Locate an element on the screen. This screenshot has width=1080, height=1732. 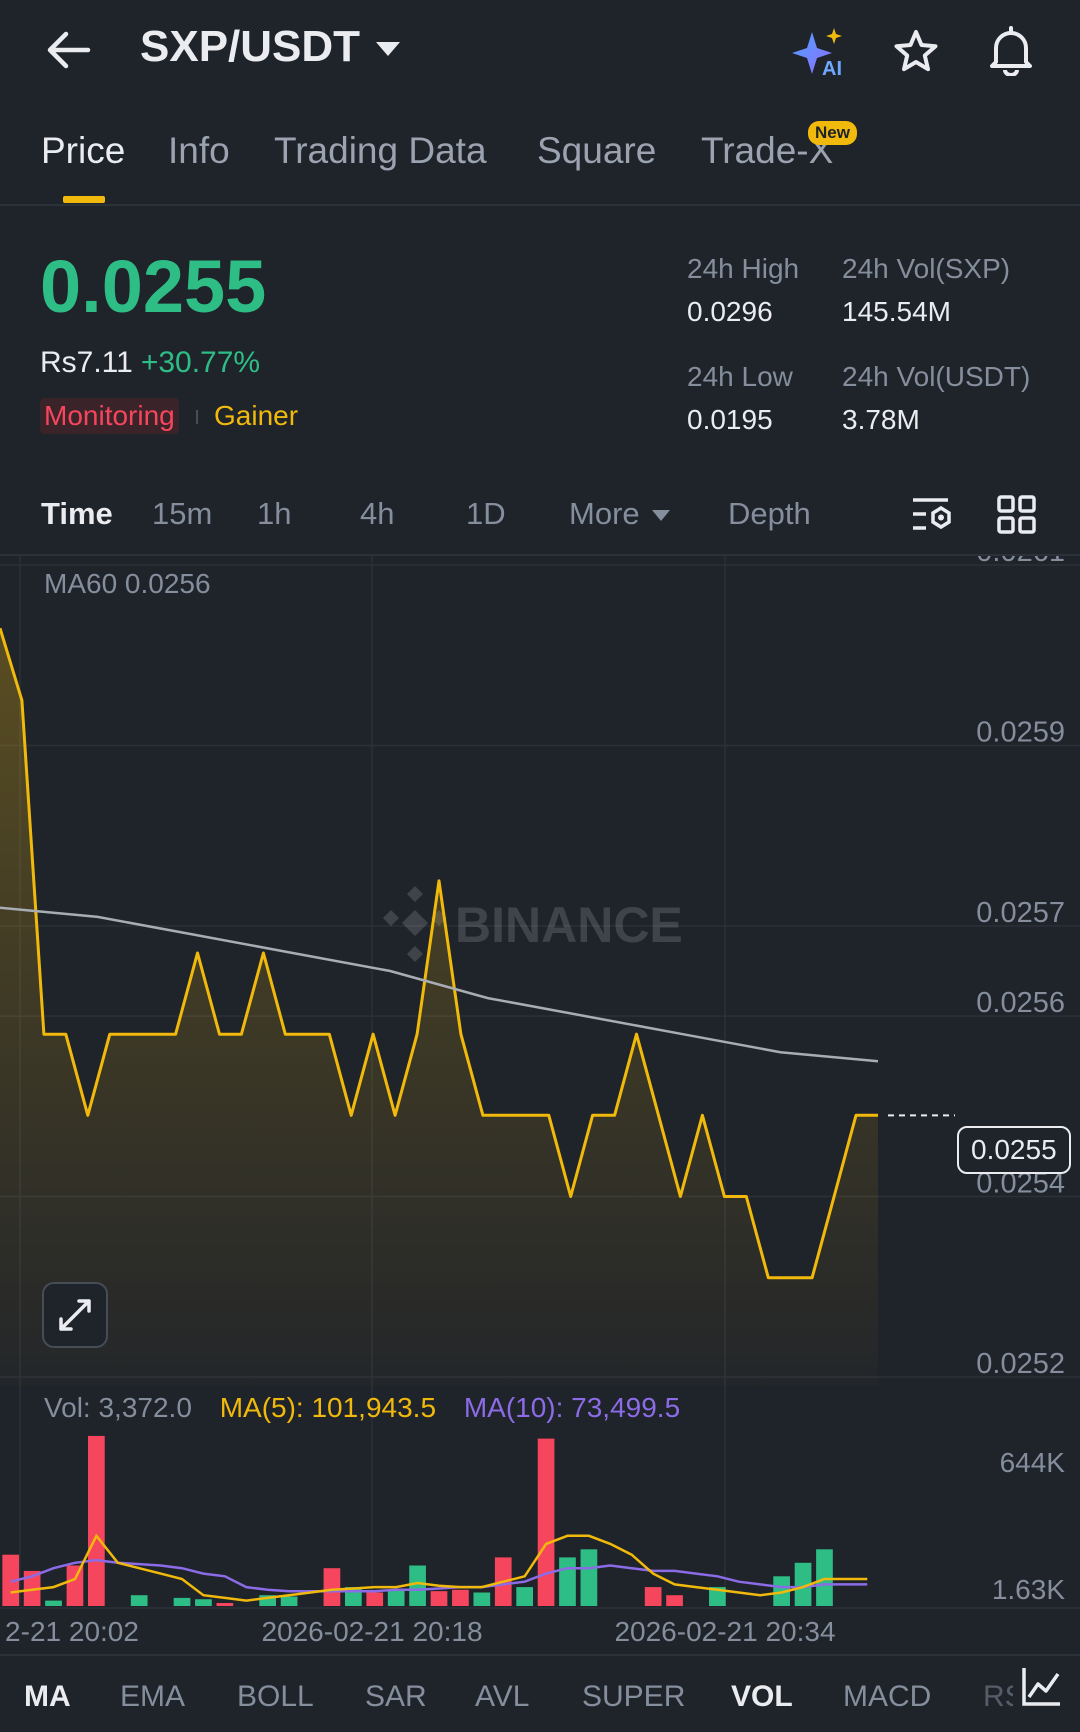
fiat-price: Rs7.11 is located at coordinates (86, 362).